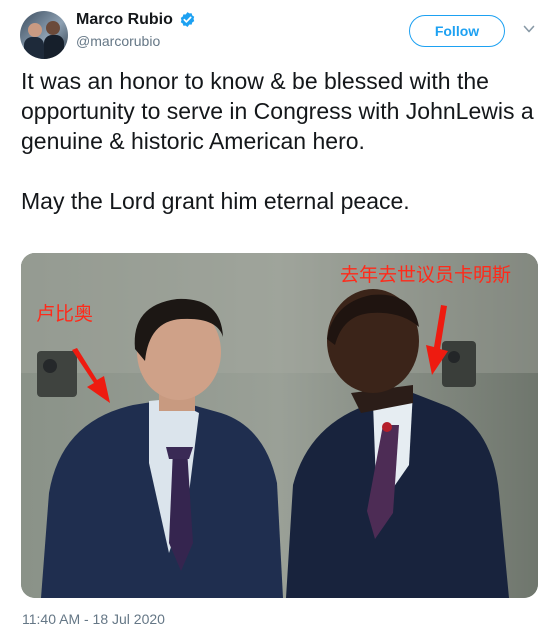 This screenshot has height=637, width=560. What do you see at coordinates (118, 41) in the screenshot?
I see `user-handle: @marcorubio` at bounding box center [118, 41].